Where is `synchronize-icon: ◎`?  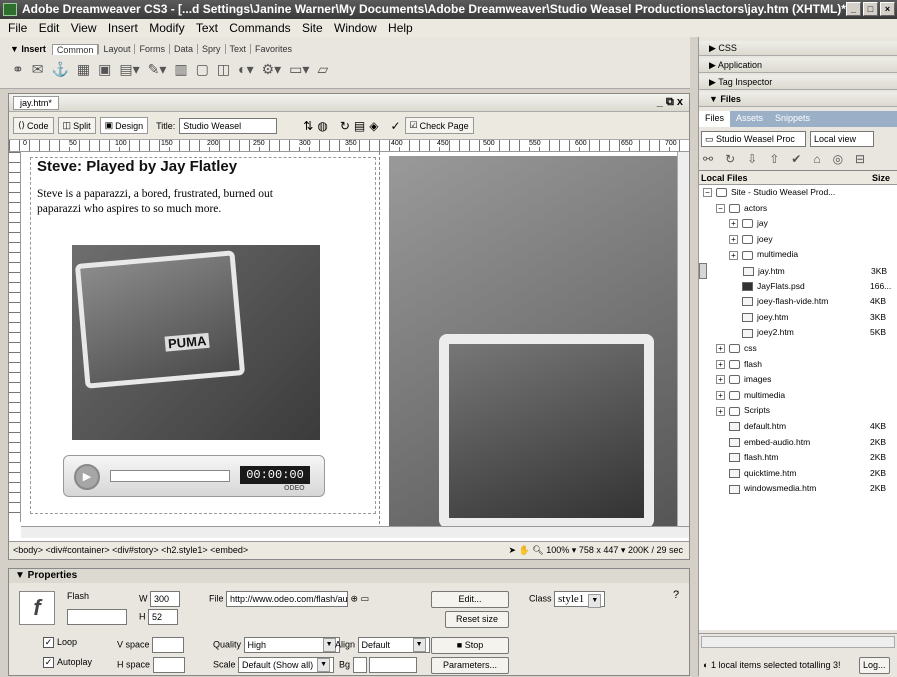 synchronize-icon: ◎ is located at coordinates (838, 159).